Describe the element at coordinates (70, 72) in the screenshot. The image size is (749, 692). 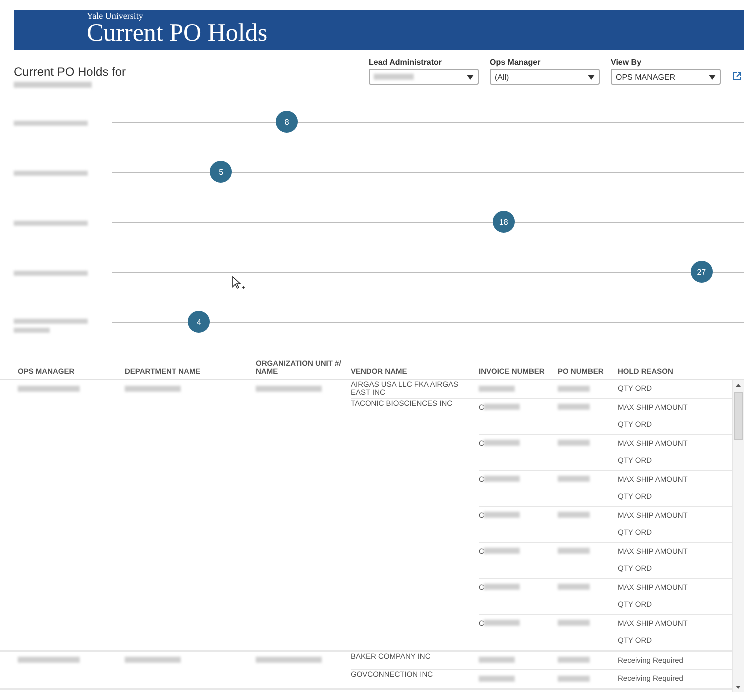
I see `subtitle: Current PO Holds for` at that location.